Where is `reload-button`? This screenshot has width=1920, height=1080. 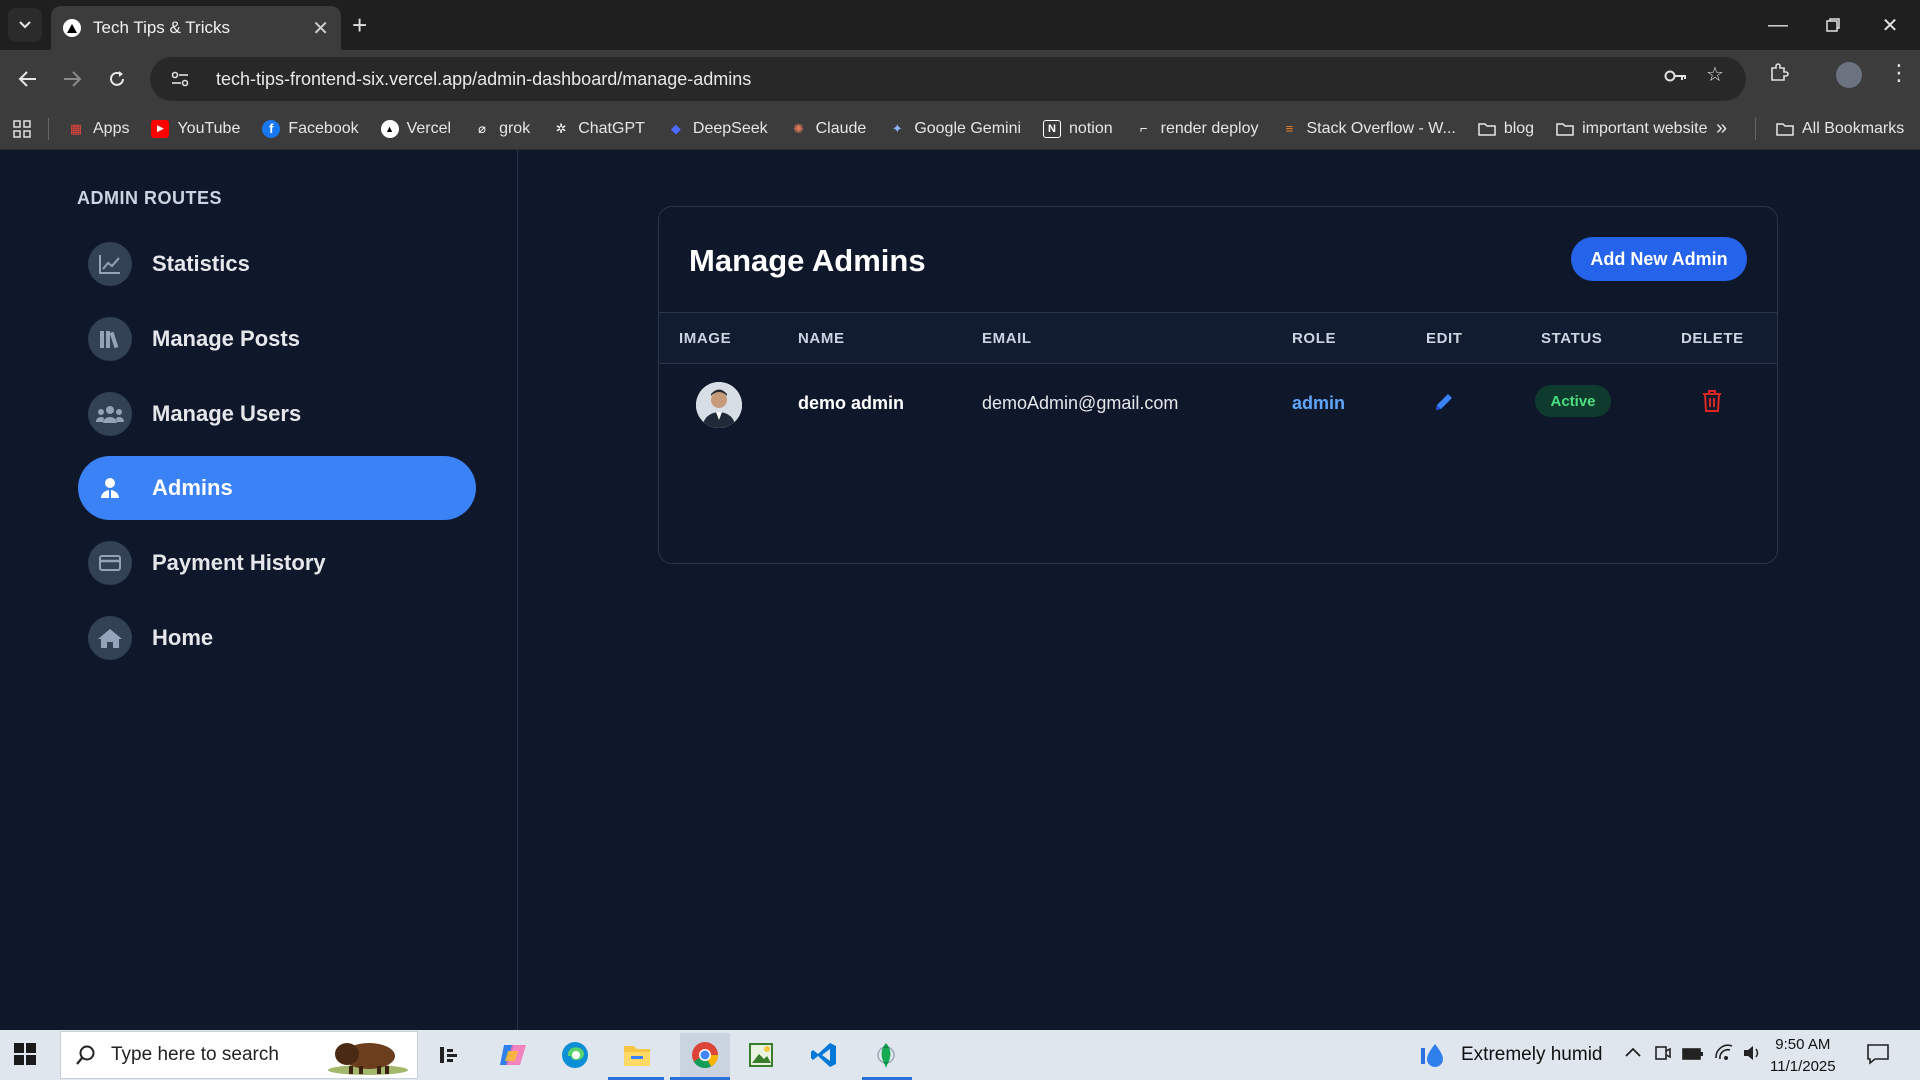
reload-button is located at coordinates (117, 79).